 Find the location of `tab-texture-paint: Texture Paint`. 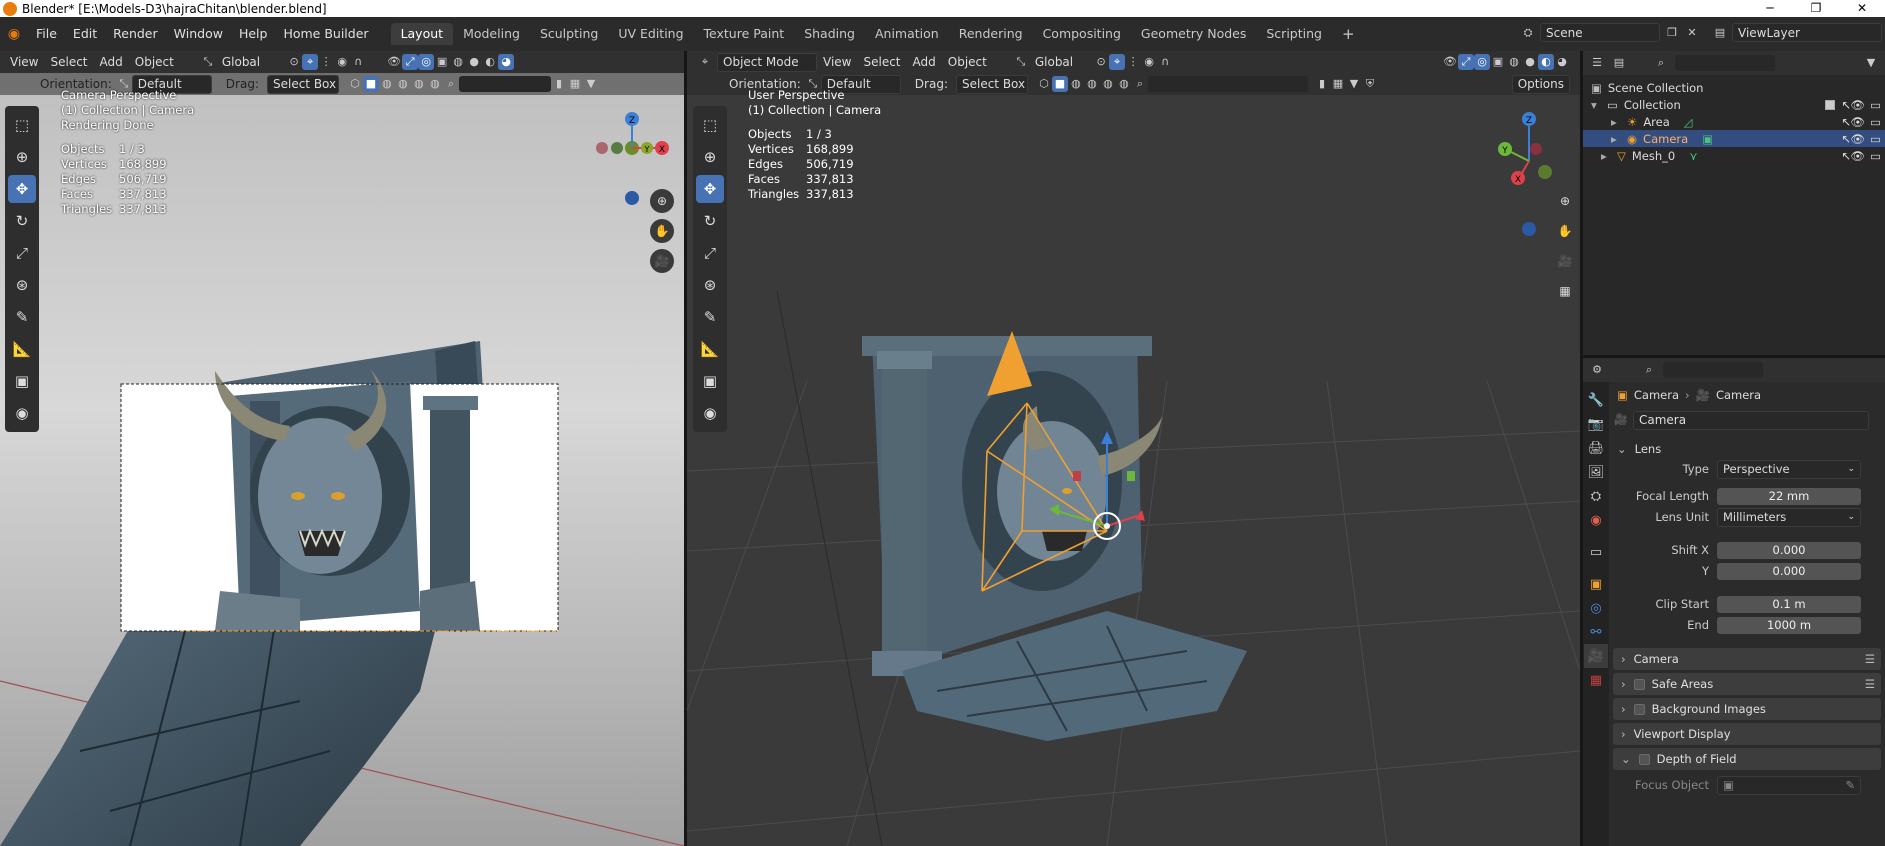

tab-texture-paint: Texture Paint is located at coordinates (744, 34).